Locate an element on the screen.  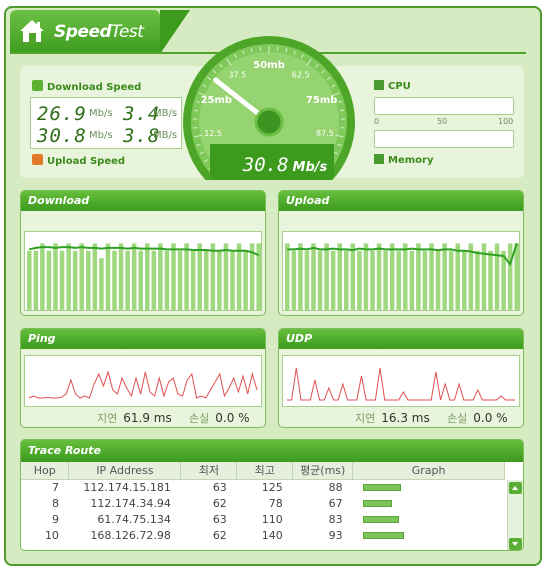
trace-scrollbar is located at coordinates (515, 515).